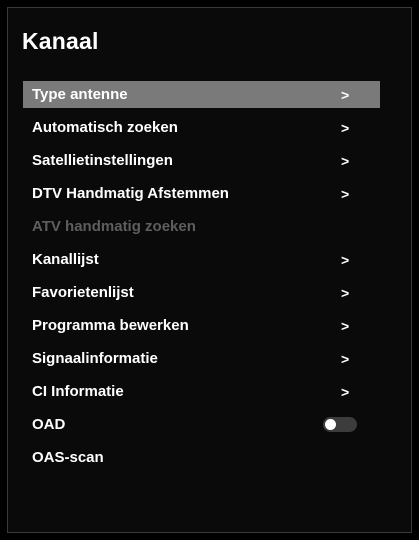  Describe the element at coordinates (78, 391) in the screenshot. I see `menu-item-label: CI Informatie` at that location.